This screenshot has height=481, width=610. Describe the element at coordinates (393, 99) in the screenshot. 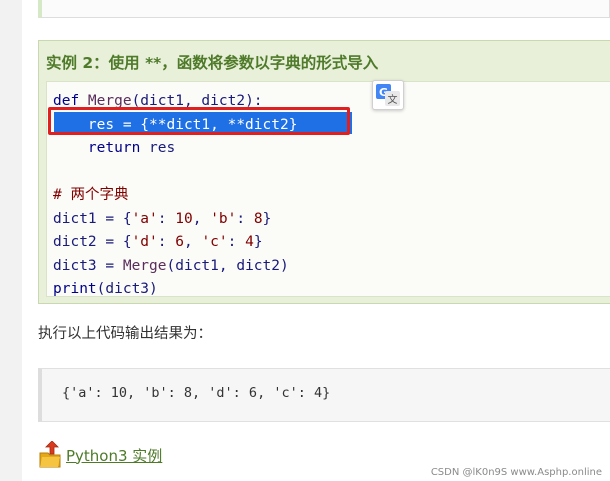

I see `svg-text: 文` at that location.